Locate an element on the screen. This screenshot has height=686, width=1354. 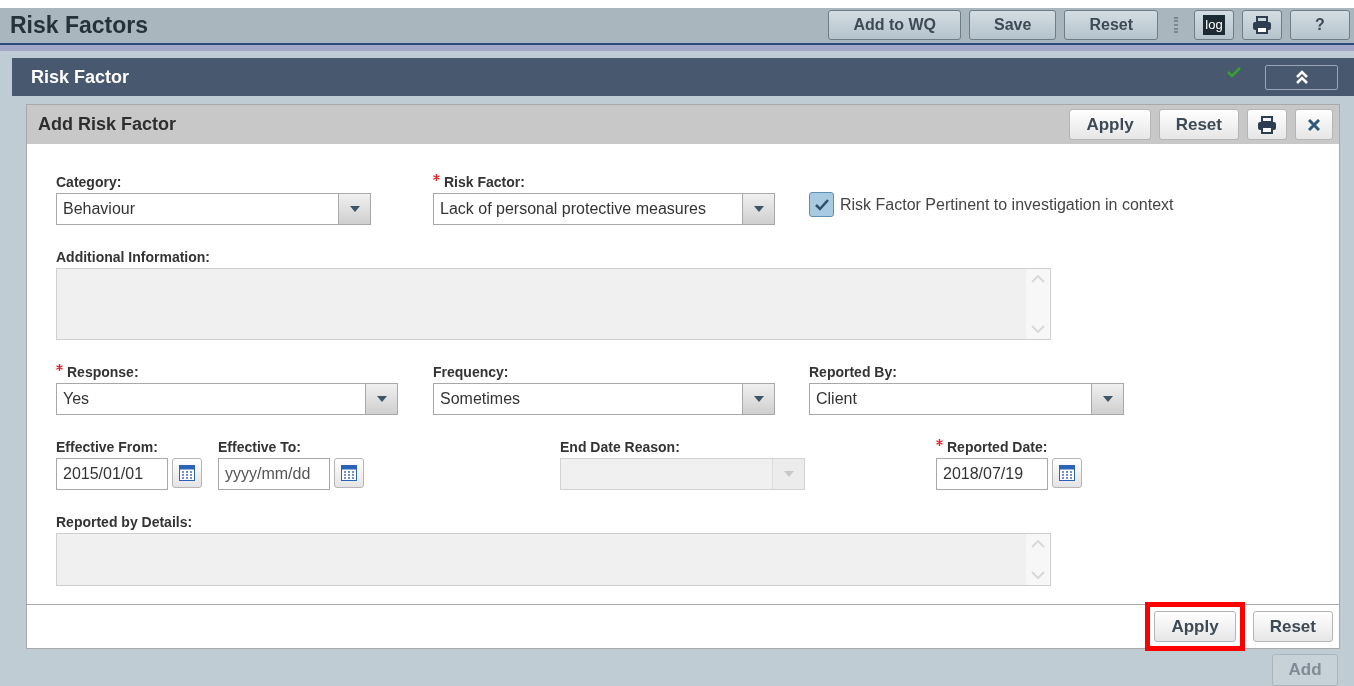
date-field: yyyy/mm/dd is located at coordinates (274, 474).